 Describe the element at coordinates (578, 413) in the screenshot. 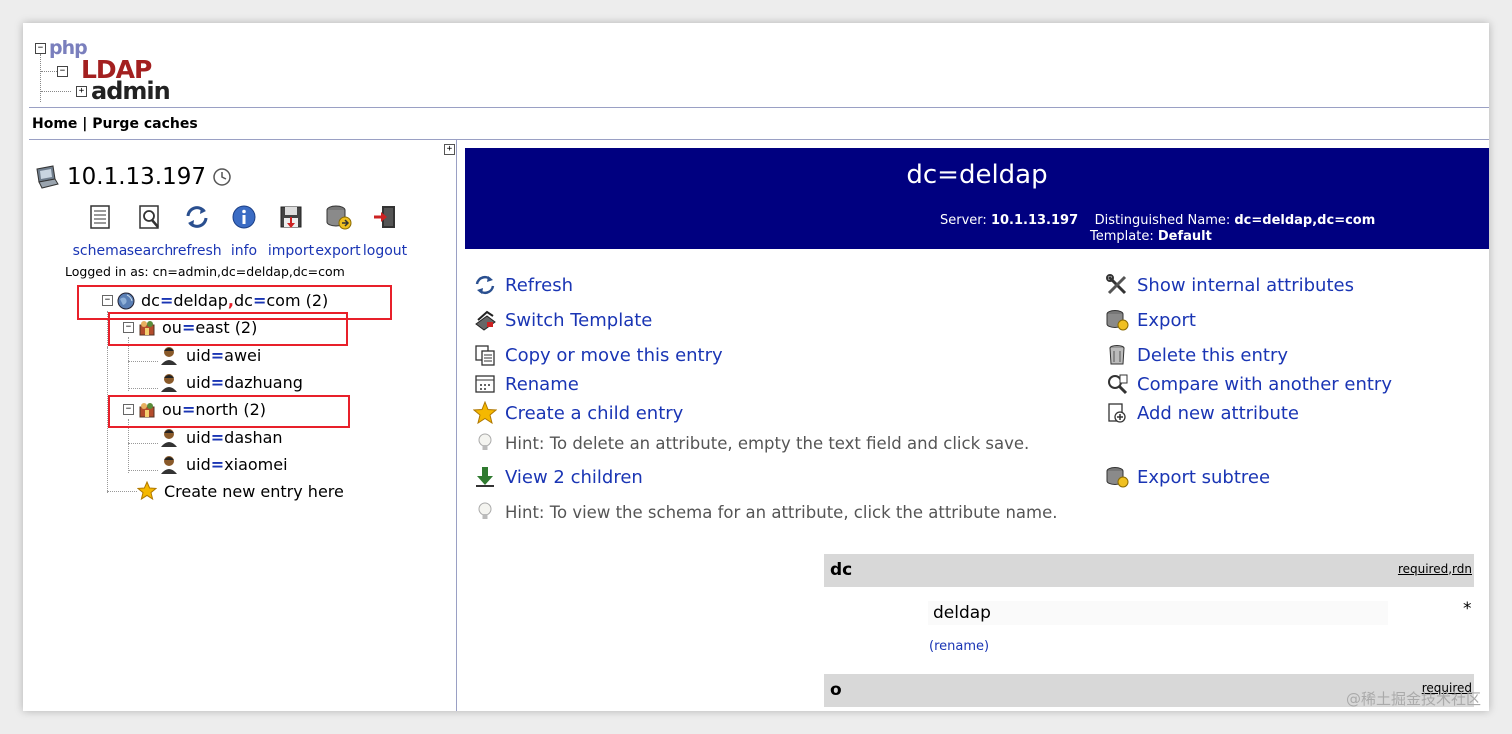

I see `create-child-action: Create a child entry` at that location.